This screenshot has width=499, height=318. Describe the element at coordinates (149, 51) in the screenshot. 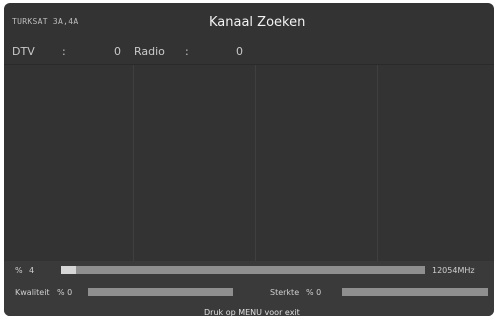

I see `radio-label: Radio` at that location.